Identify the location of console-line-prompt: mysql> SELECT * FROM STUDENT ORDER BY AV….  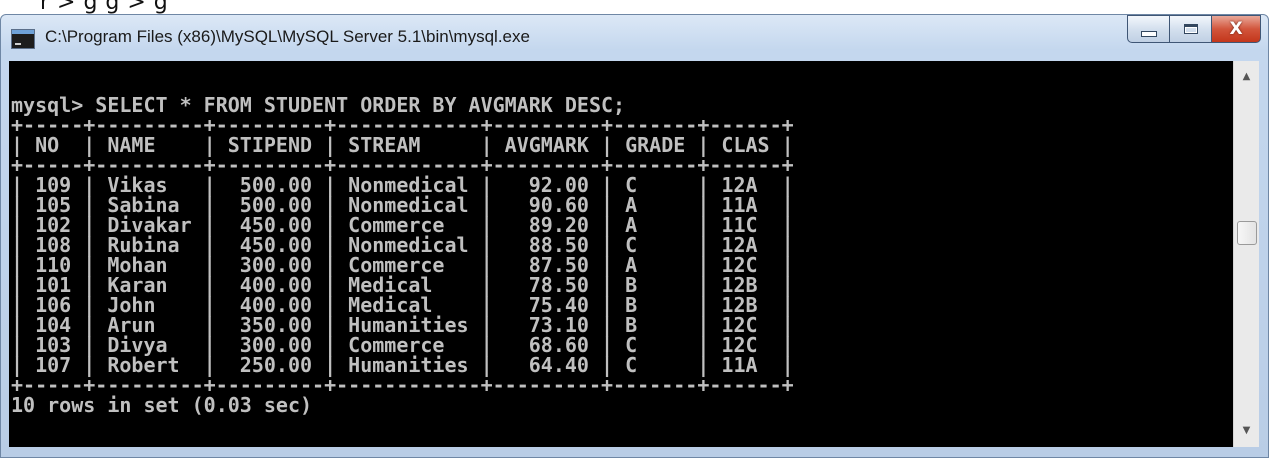
(318, 105).